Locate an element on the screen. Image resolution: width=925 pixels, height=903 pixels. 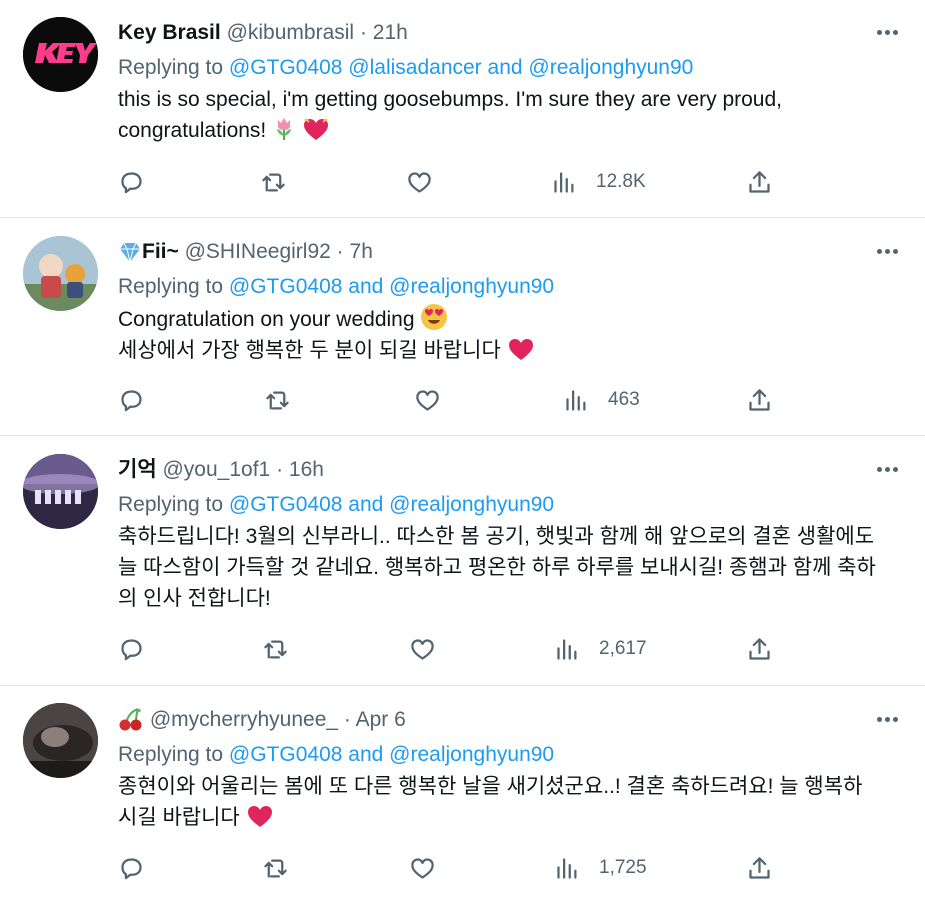
tweet-text-fragment: congratulations! is located at coordinates (192, 130).